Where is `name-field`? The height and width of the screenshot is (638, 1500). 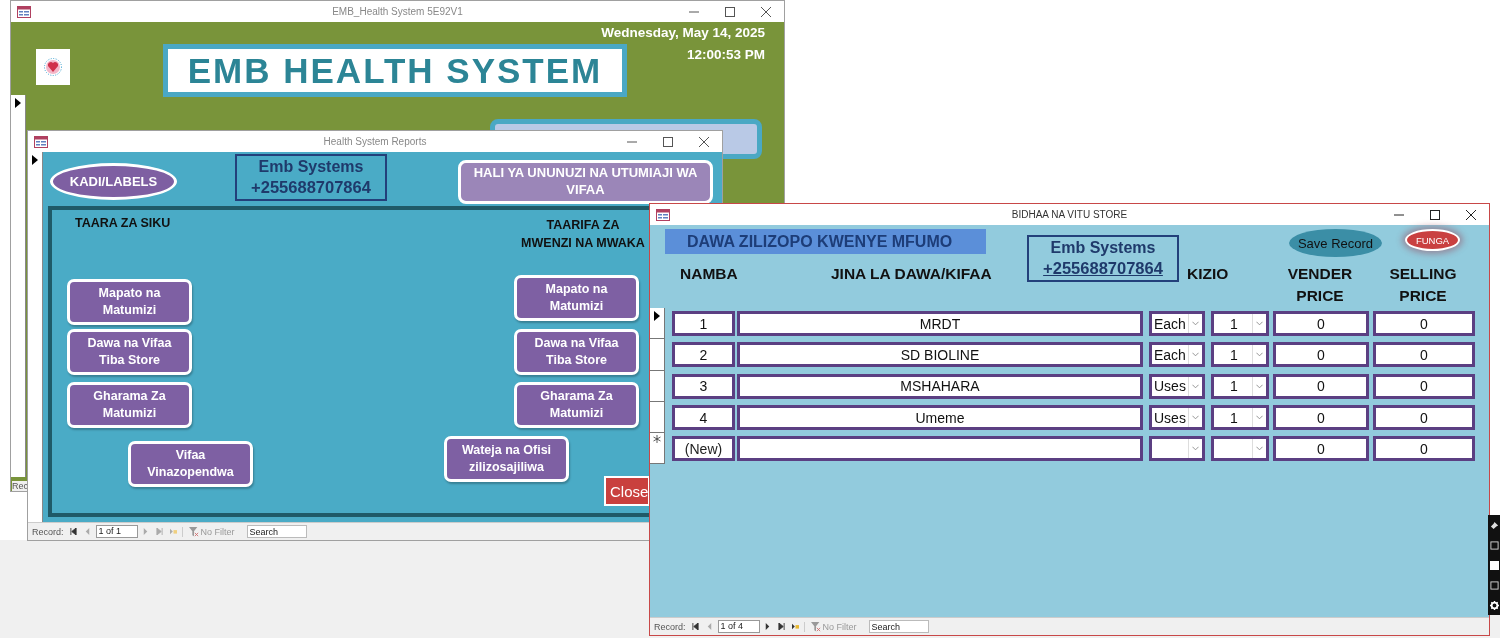 name-field is located at coordinates (940, 449).